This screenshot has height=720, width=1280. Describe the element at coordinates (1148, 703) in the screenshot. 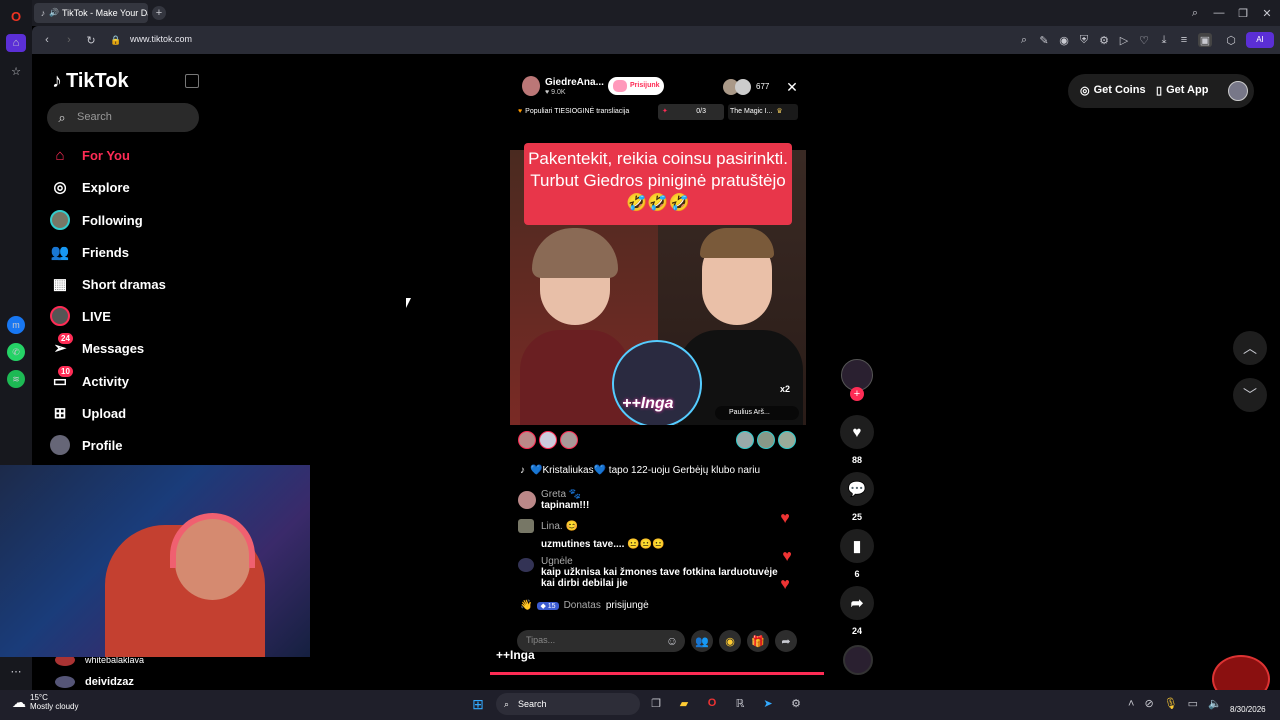

I see `network-off-icon: ⊘` at that location.